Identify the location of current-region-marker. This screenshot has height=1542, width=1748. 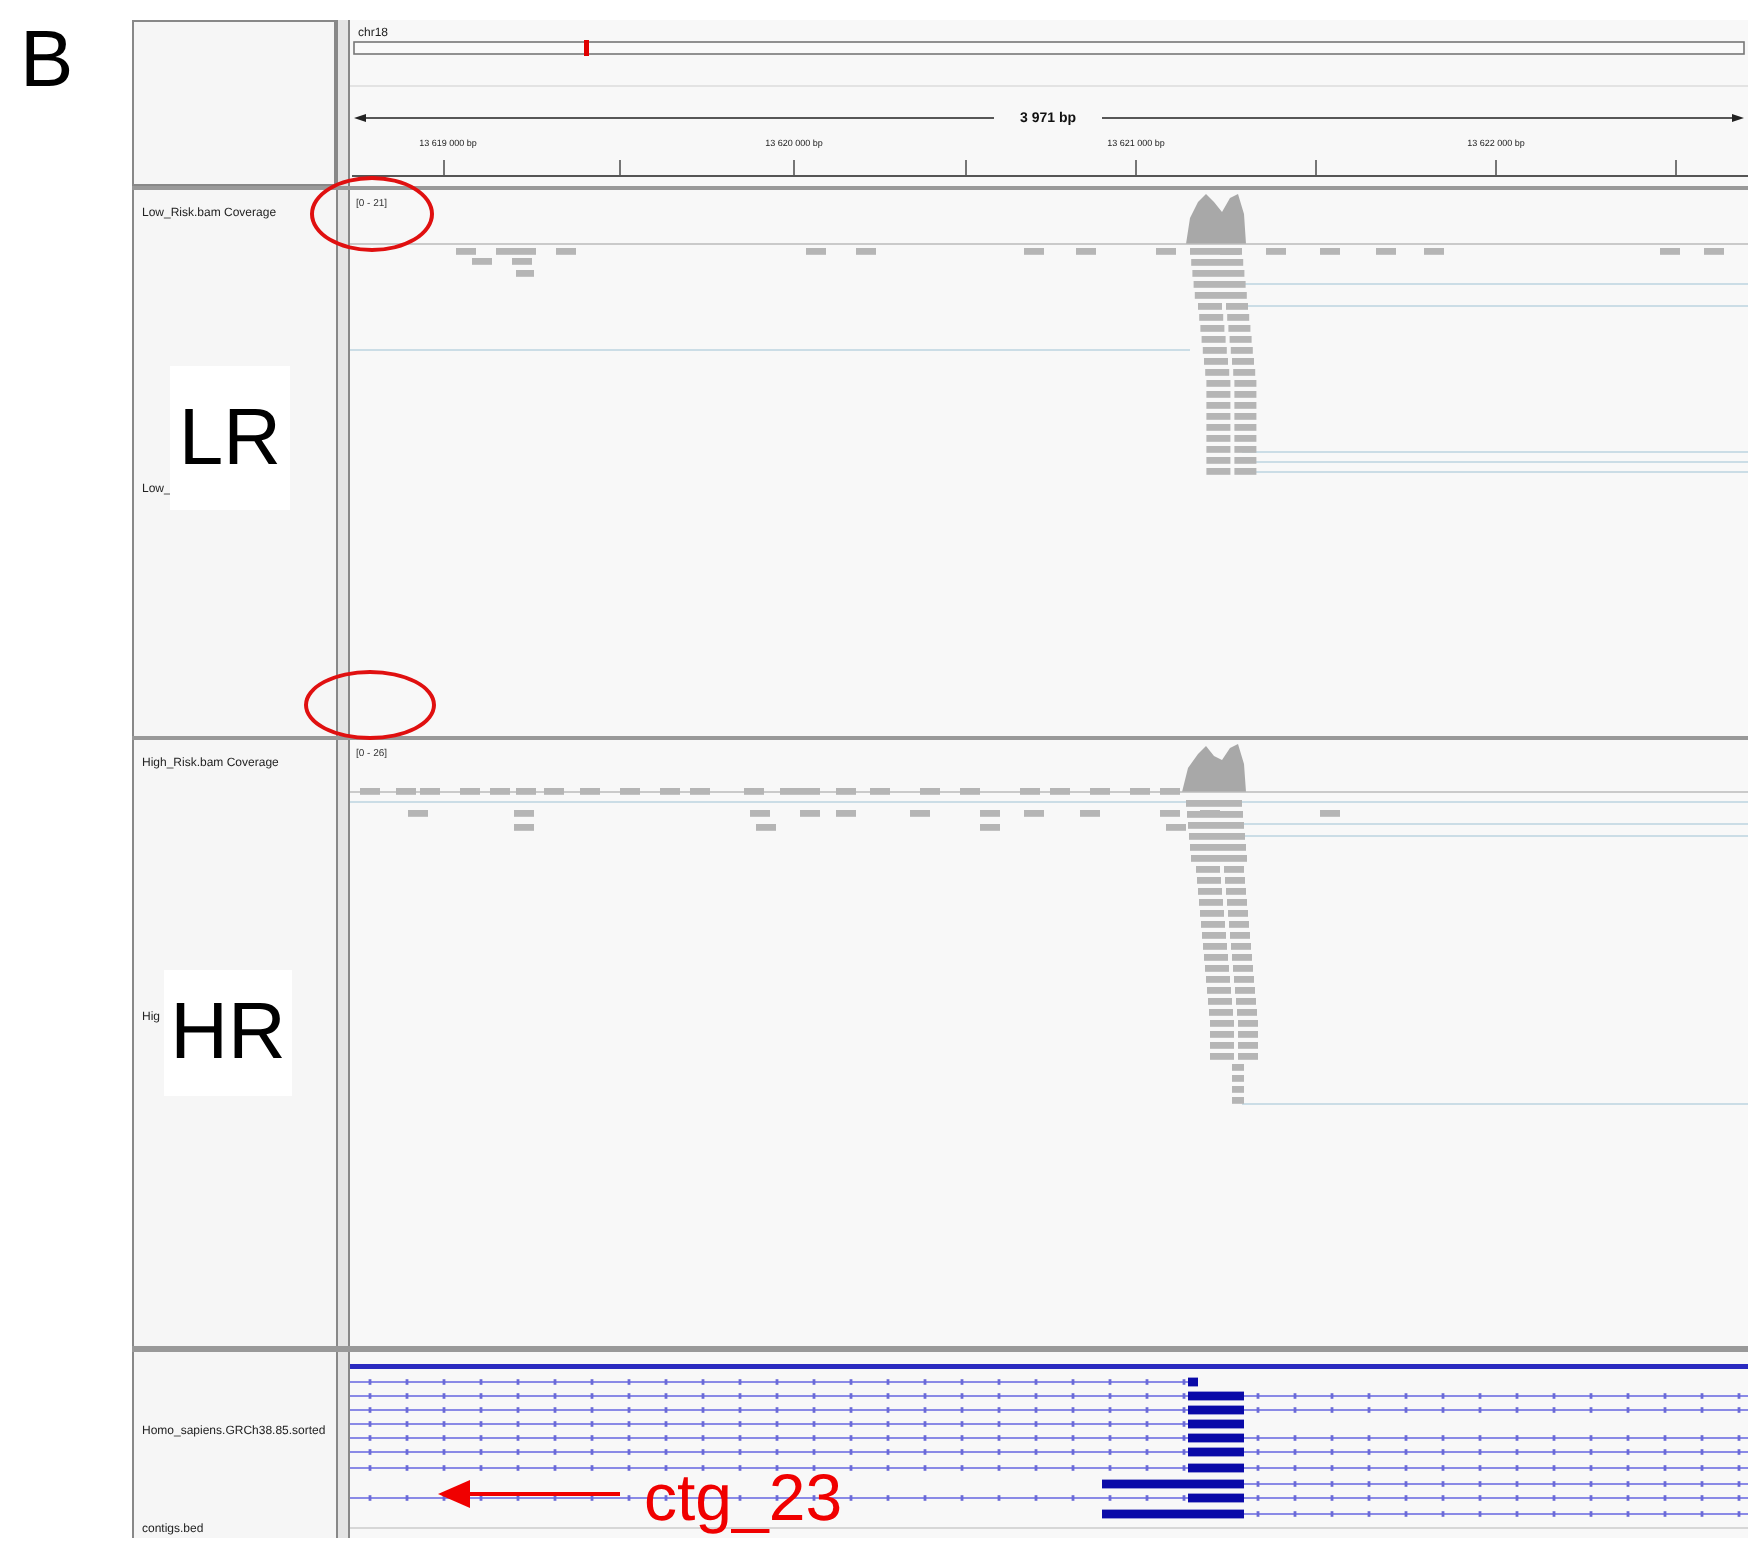
(586, 48).